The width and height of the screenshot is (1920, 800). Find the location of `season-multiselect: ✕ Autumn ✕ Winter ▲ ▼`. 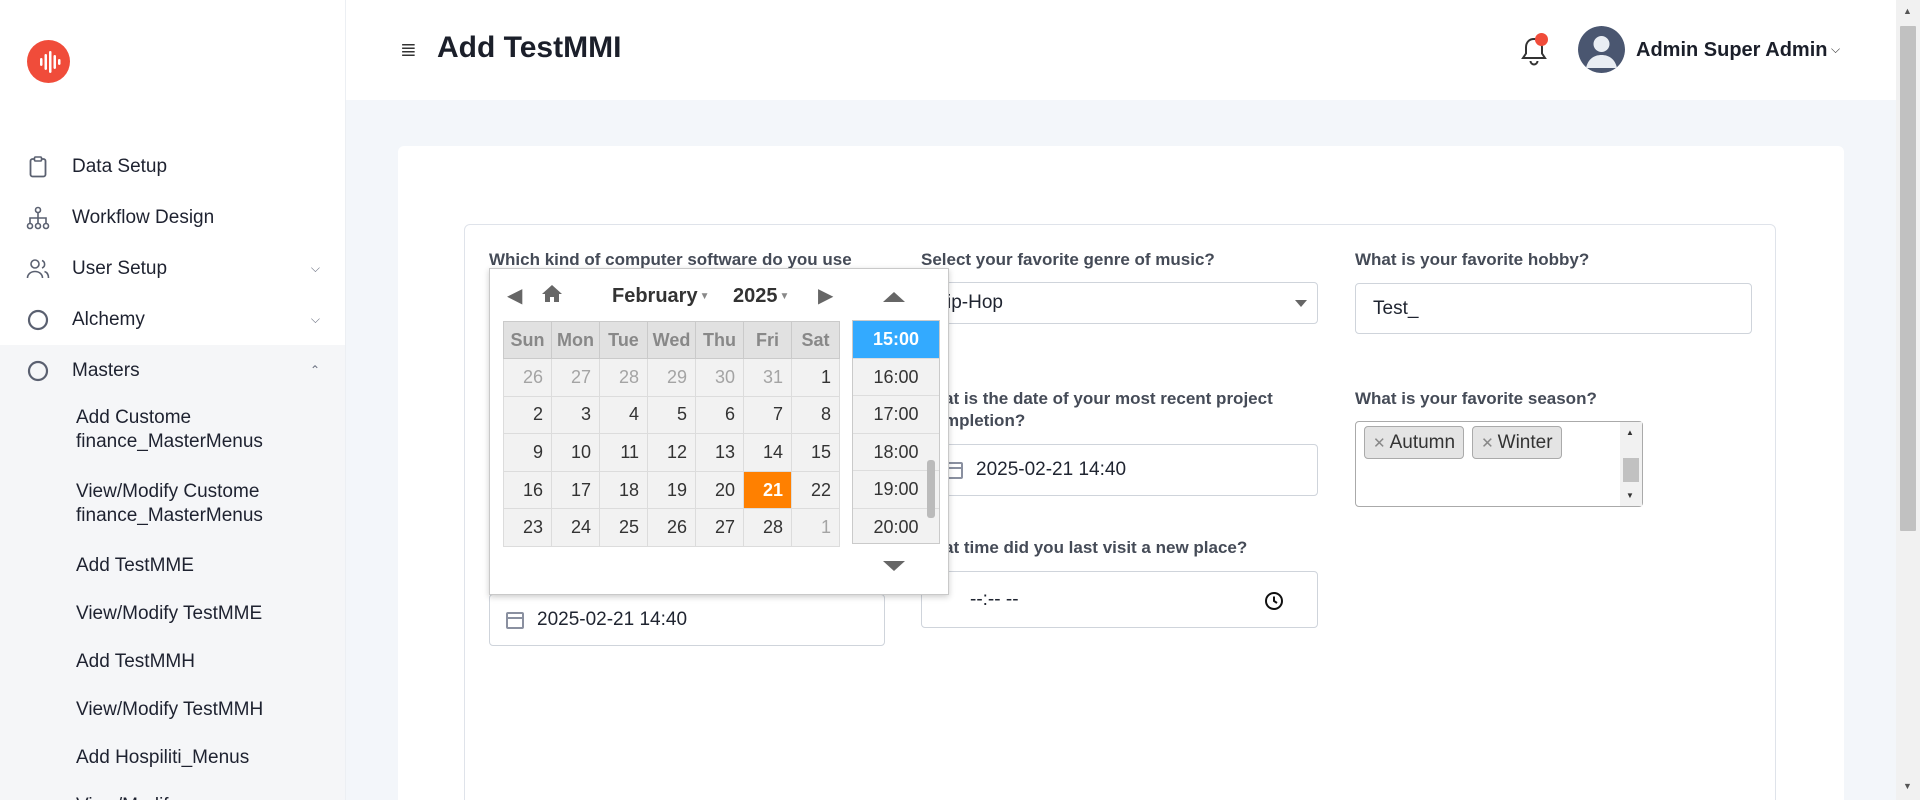

season-multiselect: ✕ Autumn ✕ Winter ▲ ▼ is located at coordinates (1499, 464).